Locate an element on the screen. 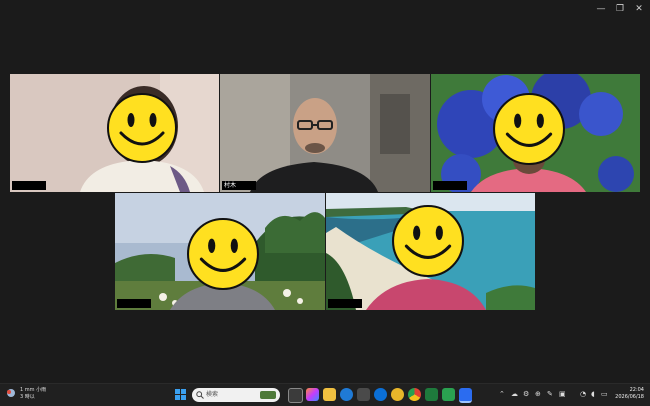 Image resolution: width=650 pixels, height=406 pixels. line-app-icon is located at coordinates (448, 394).